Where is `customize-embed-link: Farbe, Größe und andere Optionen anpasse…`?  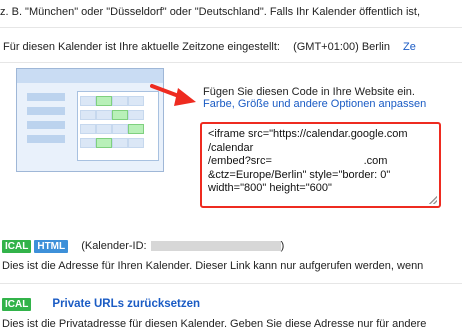
customize-embed-link: Farbe, Größe und andere Optionen anpasse… is located at coordinates (314, 104).